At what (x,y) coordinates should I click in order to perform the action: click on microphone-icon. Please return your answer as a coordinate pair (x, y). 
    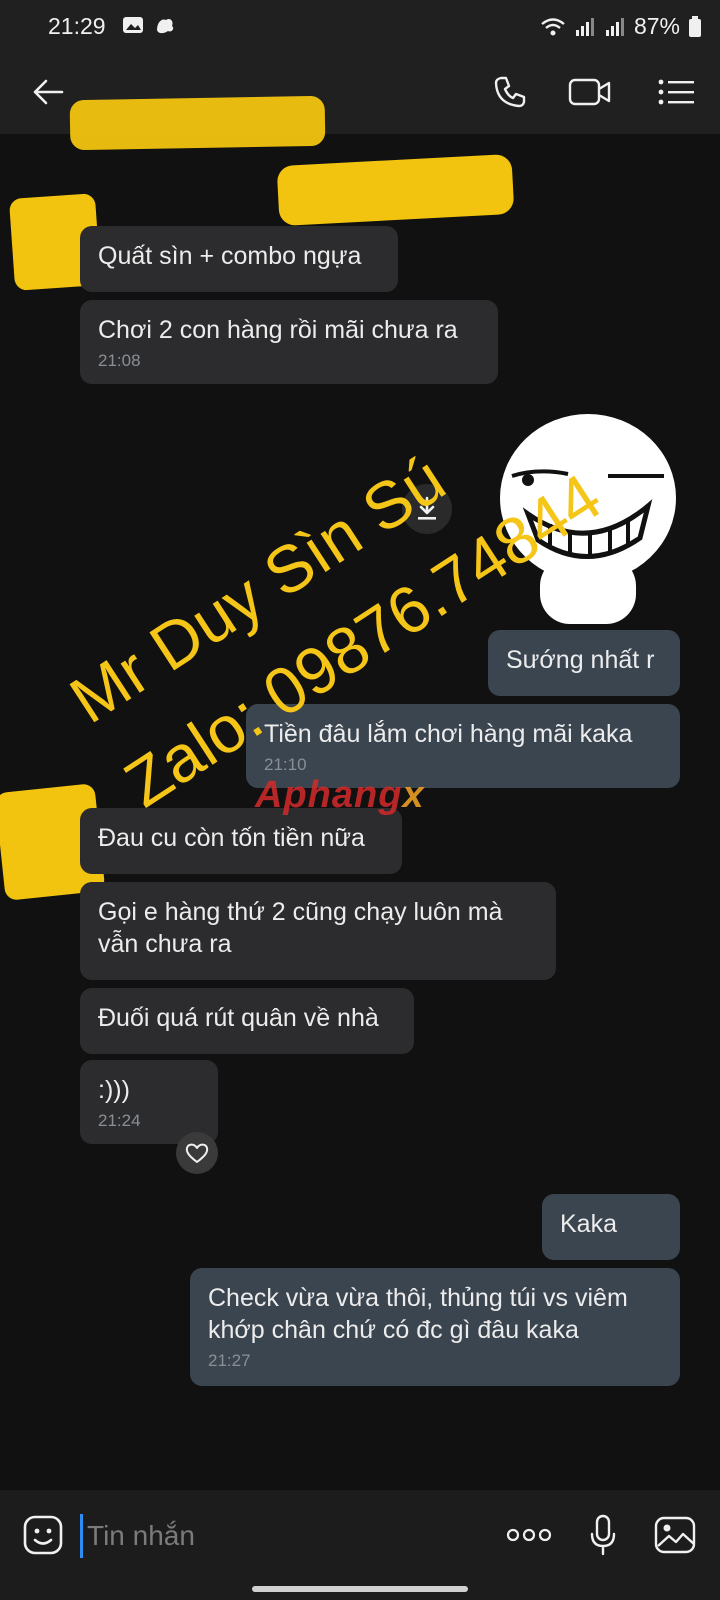
    Looking at the image, I should click on (603, 1535).